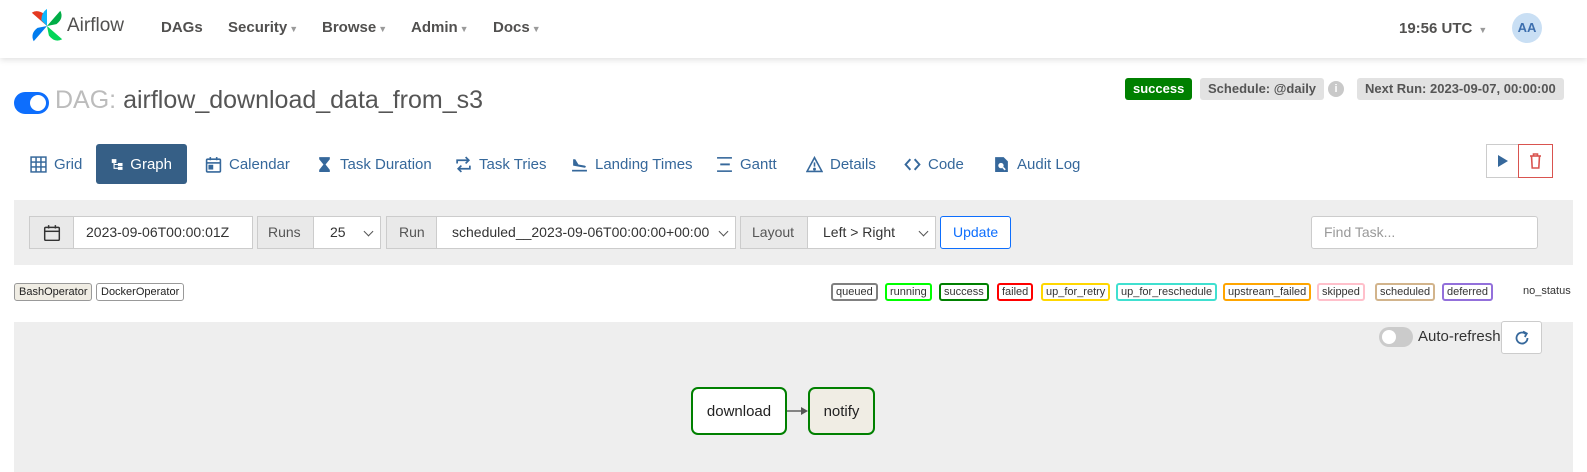 The height and width of the screenshot is (472, 1587). I want to click on nav-dags: DAGs, so click(182, 27).